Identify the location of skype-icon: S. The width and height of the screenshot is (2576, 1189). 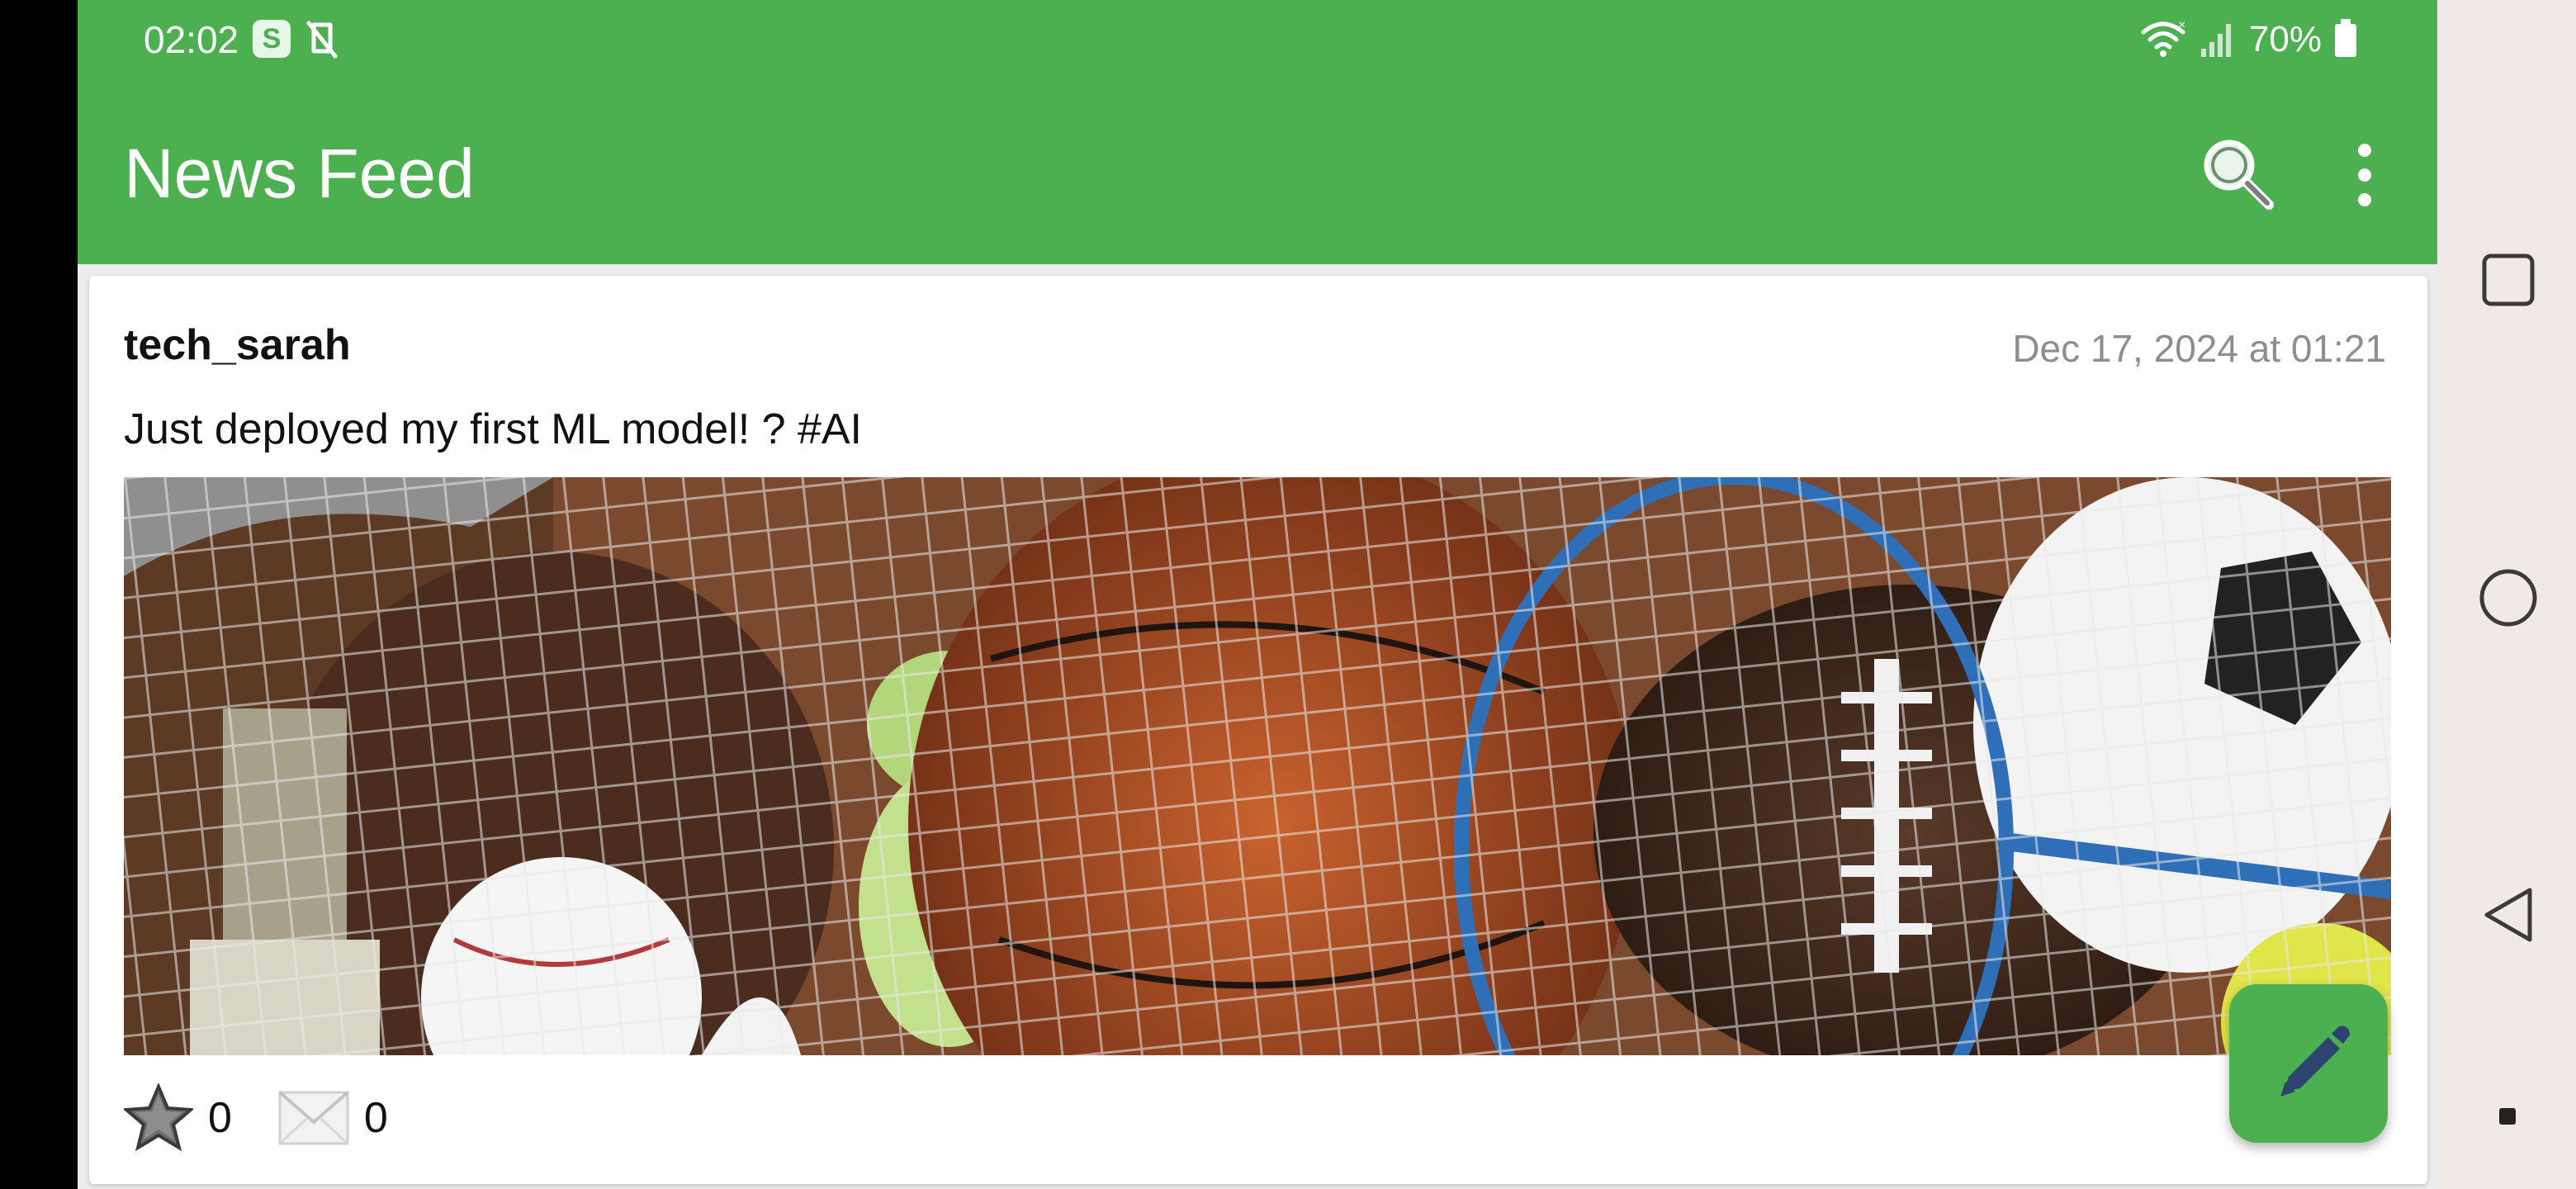
(272, 39).